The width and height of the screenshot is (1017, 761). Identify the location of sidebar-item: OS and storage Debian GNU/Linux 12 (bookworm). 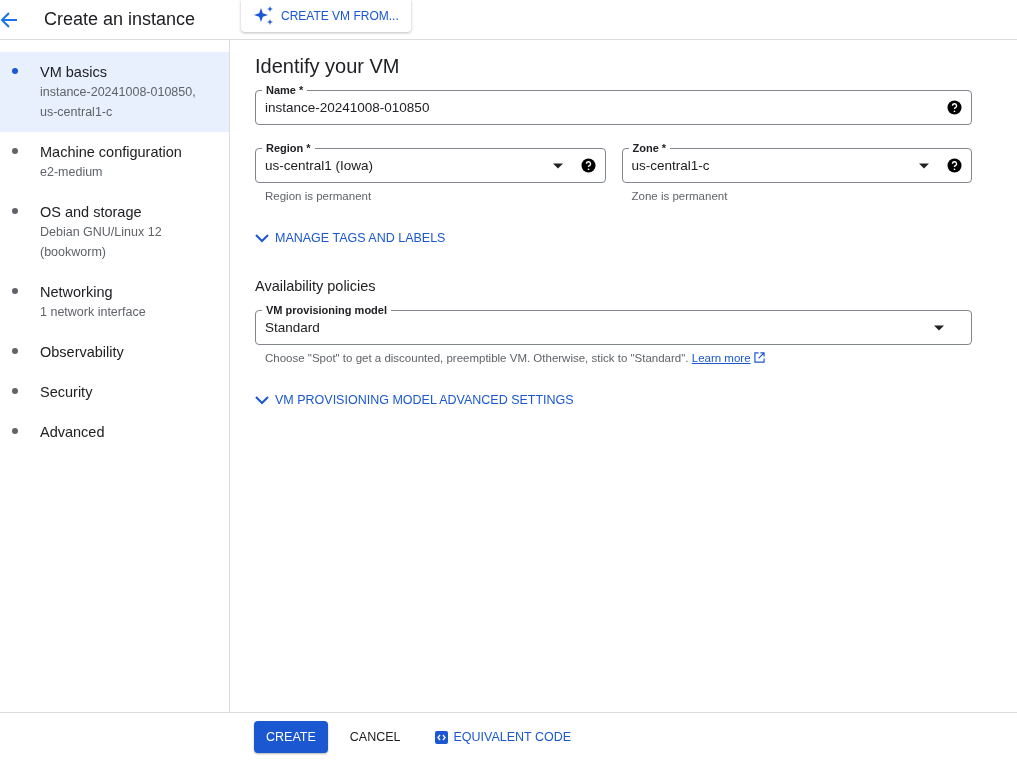
(114, 232).